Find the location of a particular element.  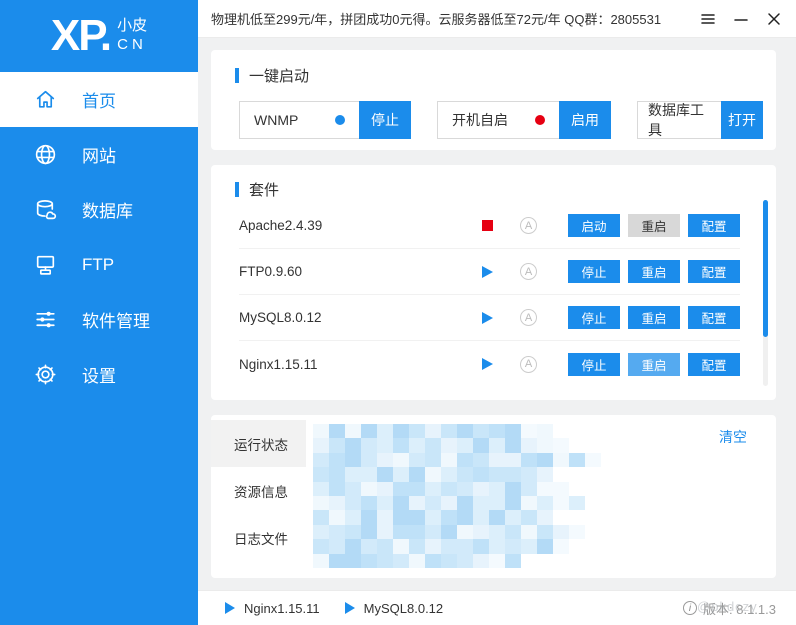

section-accent-bar is located at coordinates (237, 189).